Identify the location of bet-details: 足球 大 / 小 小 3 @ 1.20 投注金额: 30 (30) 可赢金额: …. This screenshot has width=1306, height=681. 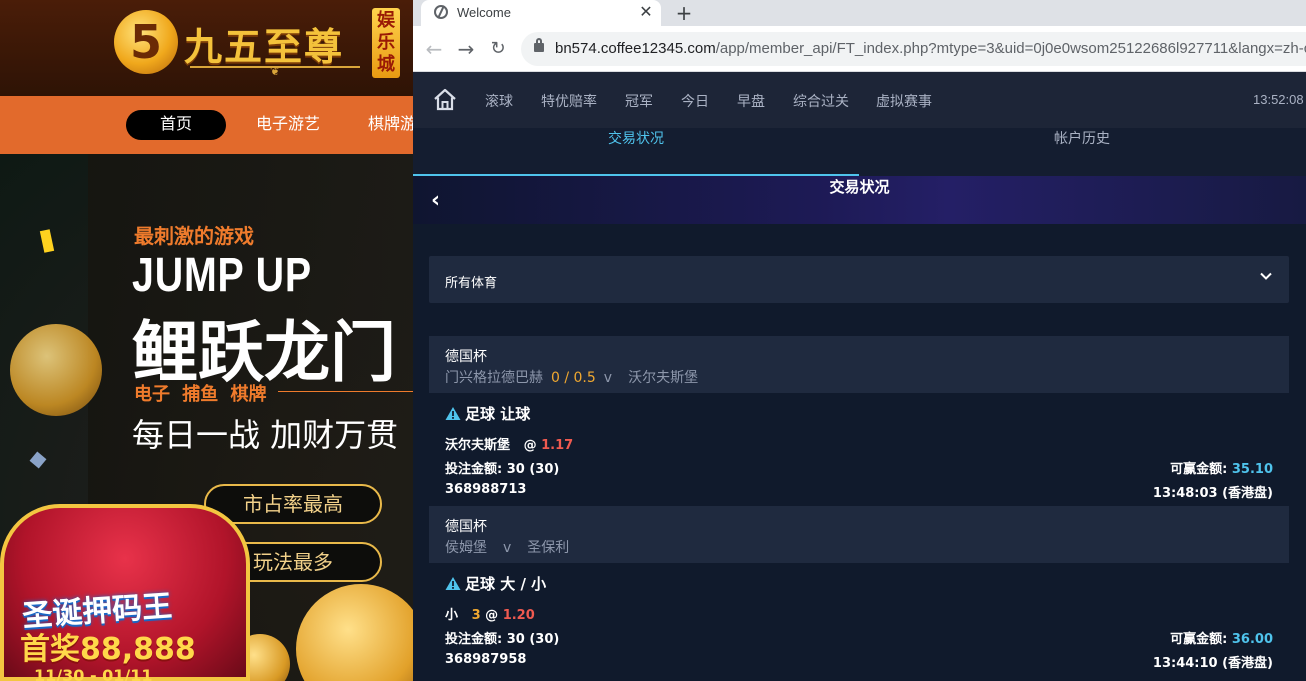
(859, 619).